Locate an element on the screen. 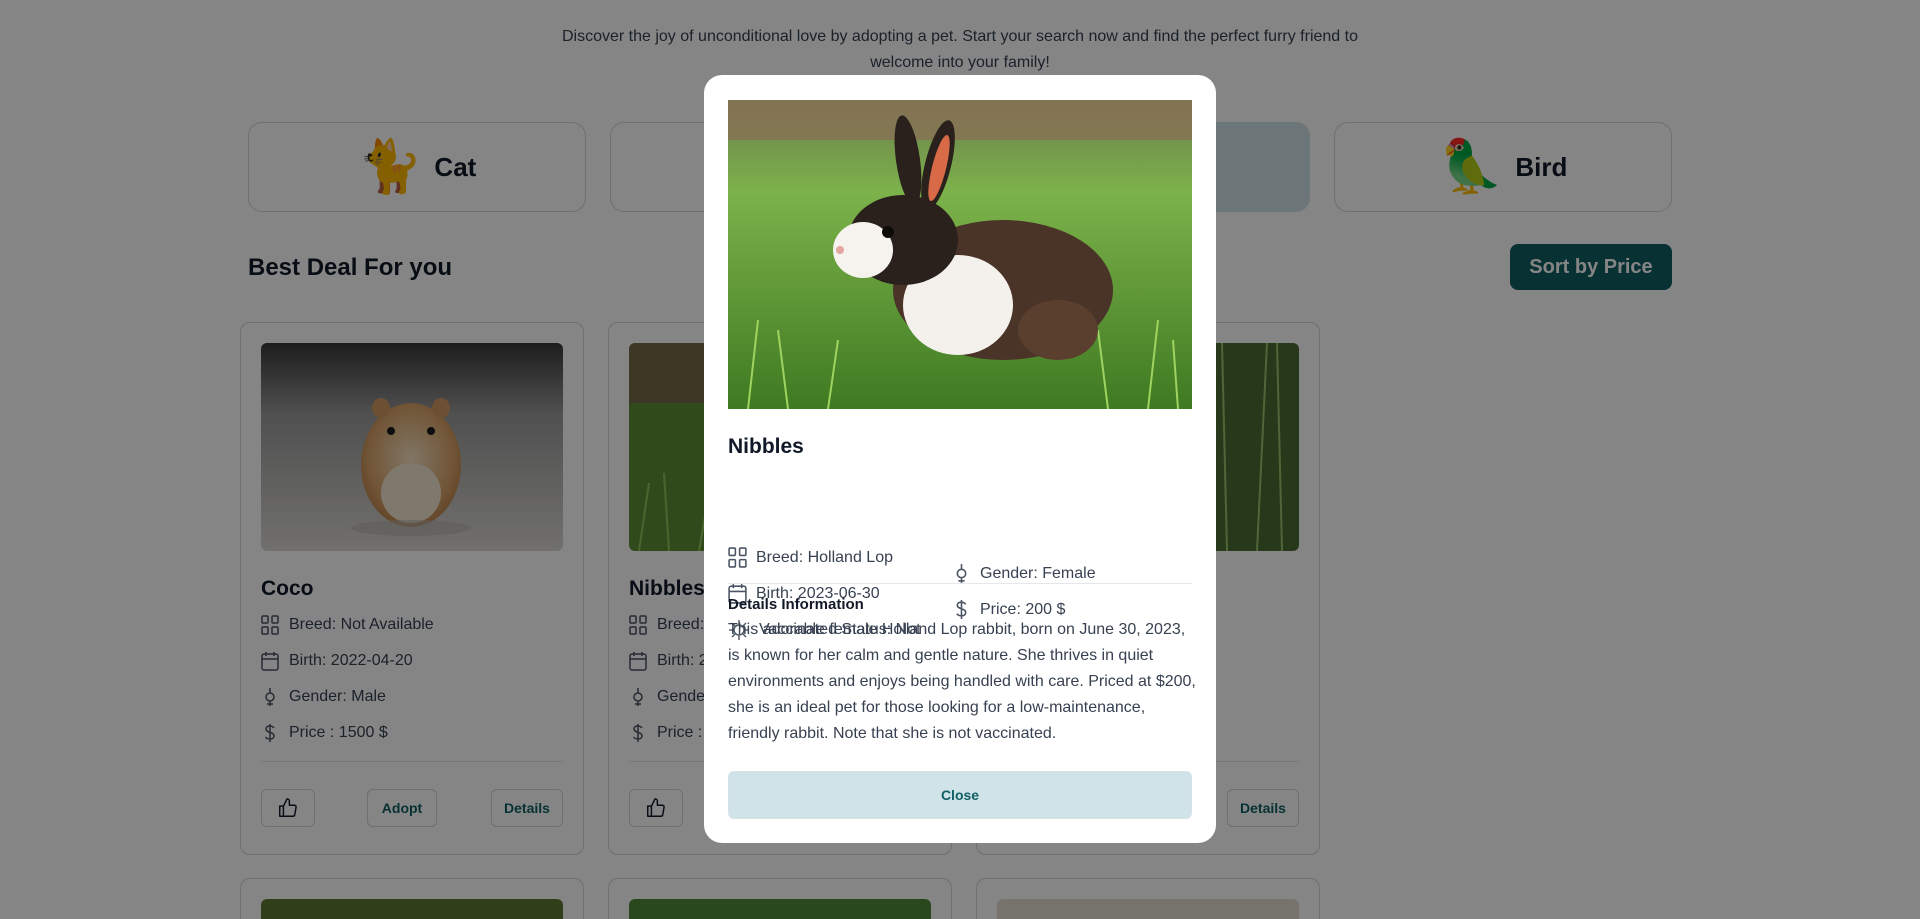 The height and width of the screenshot is (919, 1920). modal-divider is located at coordinates (960, 583).